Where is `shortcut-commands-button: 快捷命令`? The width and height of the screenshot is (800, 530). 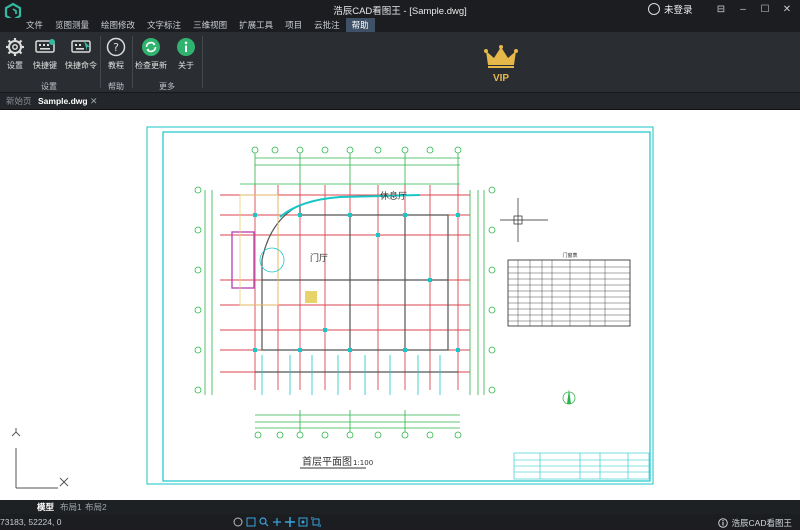
shortcut-commands-button: 快捷命令 is located at coordinates (81, 53).